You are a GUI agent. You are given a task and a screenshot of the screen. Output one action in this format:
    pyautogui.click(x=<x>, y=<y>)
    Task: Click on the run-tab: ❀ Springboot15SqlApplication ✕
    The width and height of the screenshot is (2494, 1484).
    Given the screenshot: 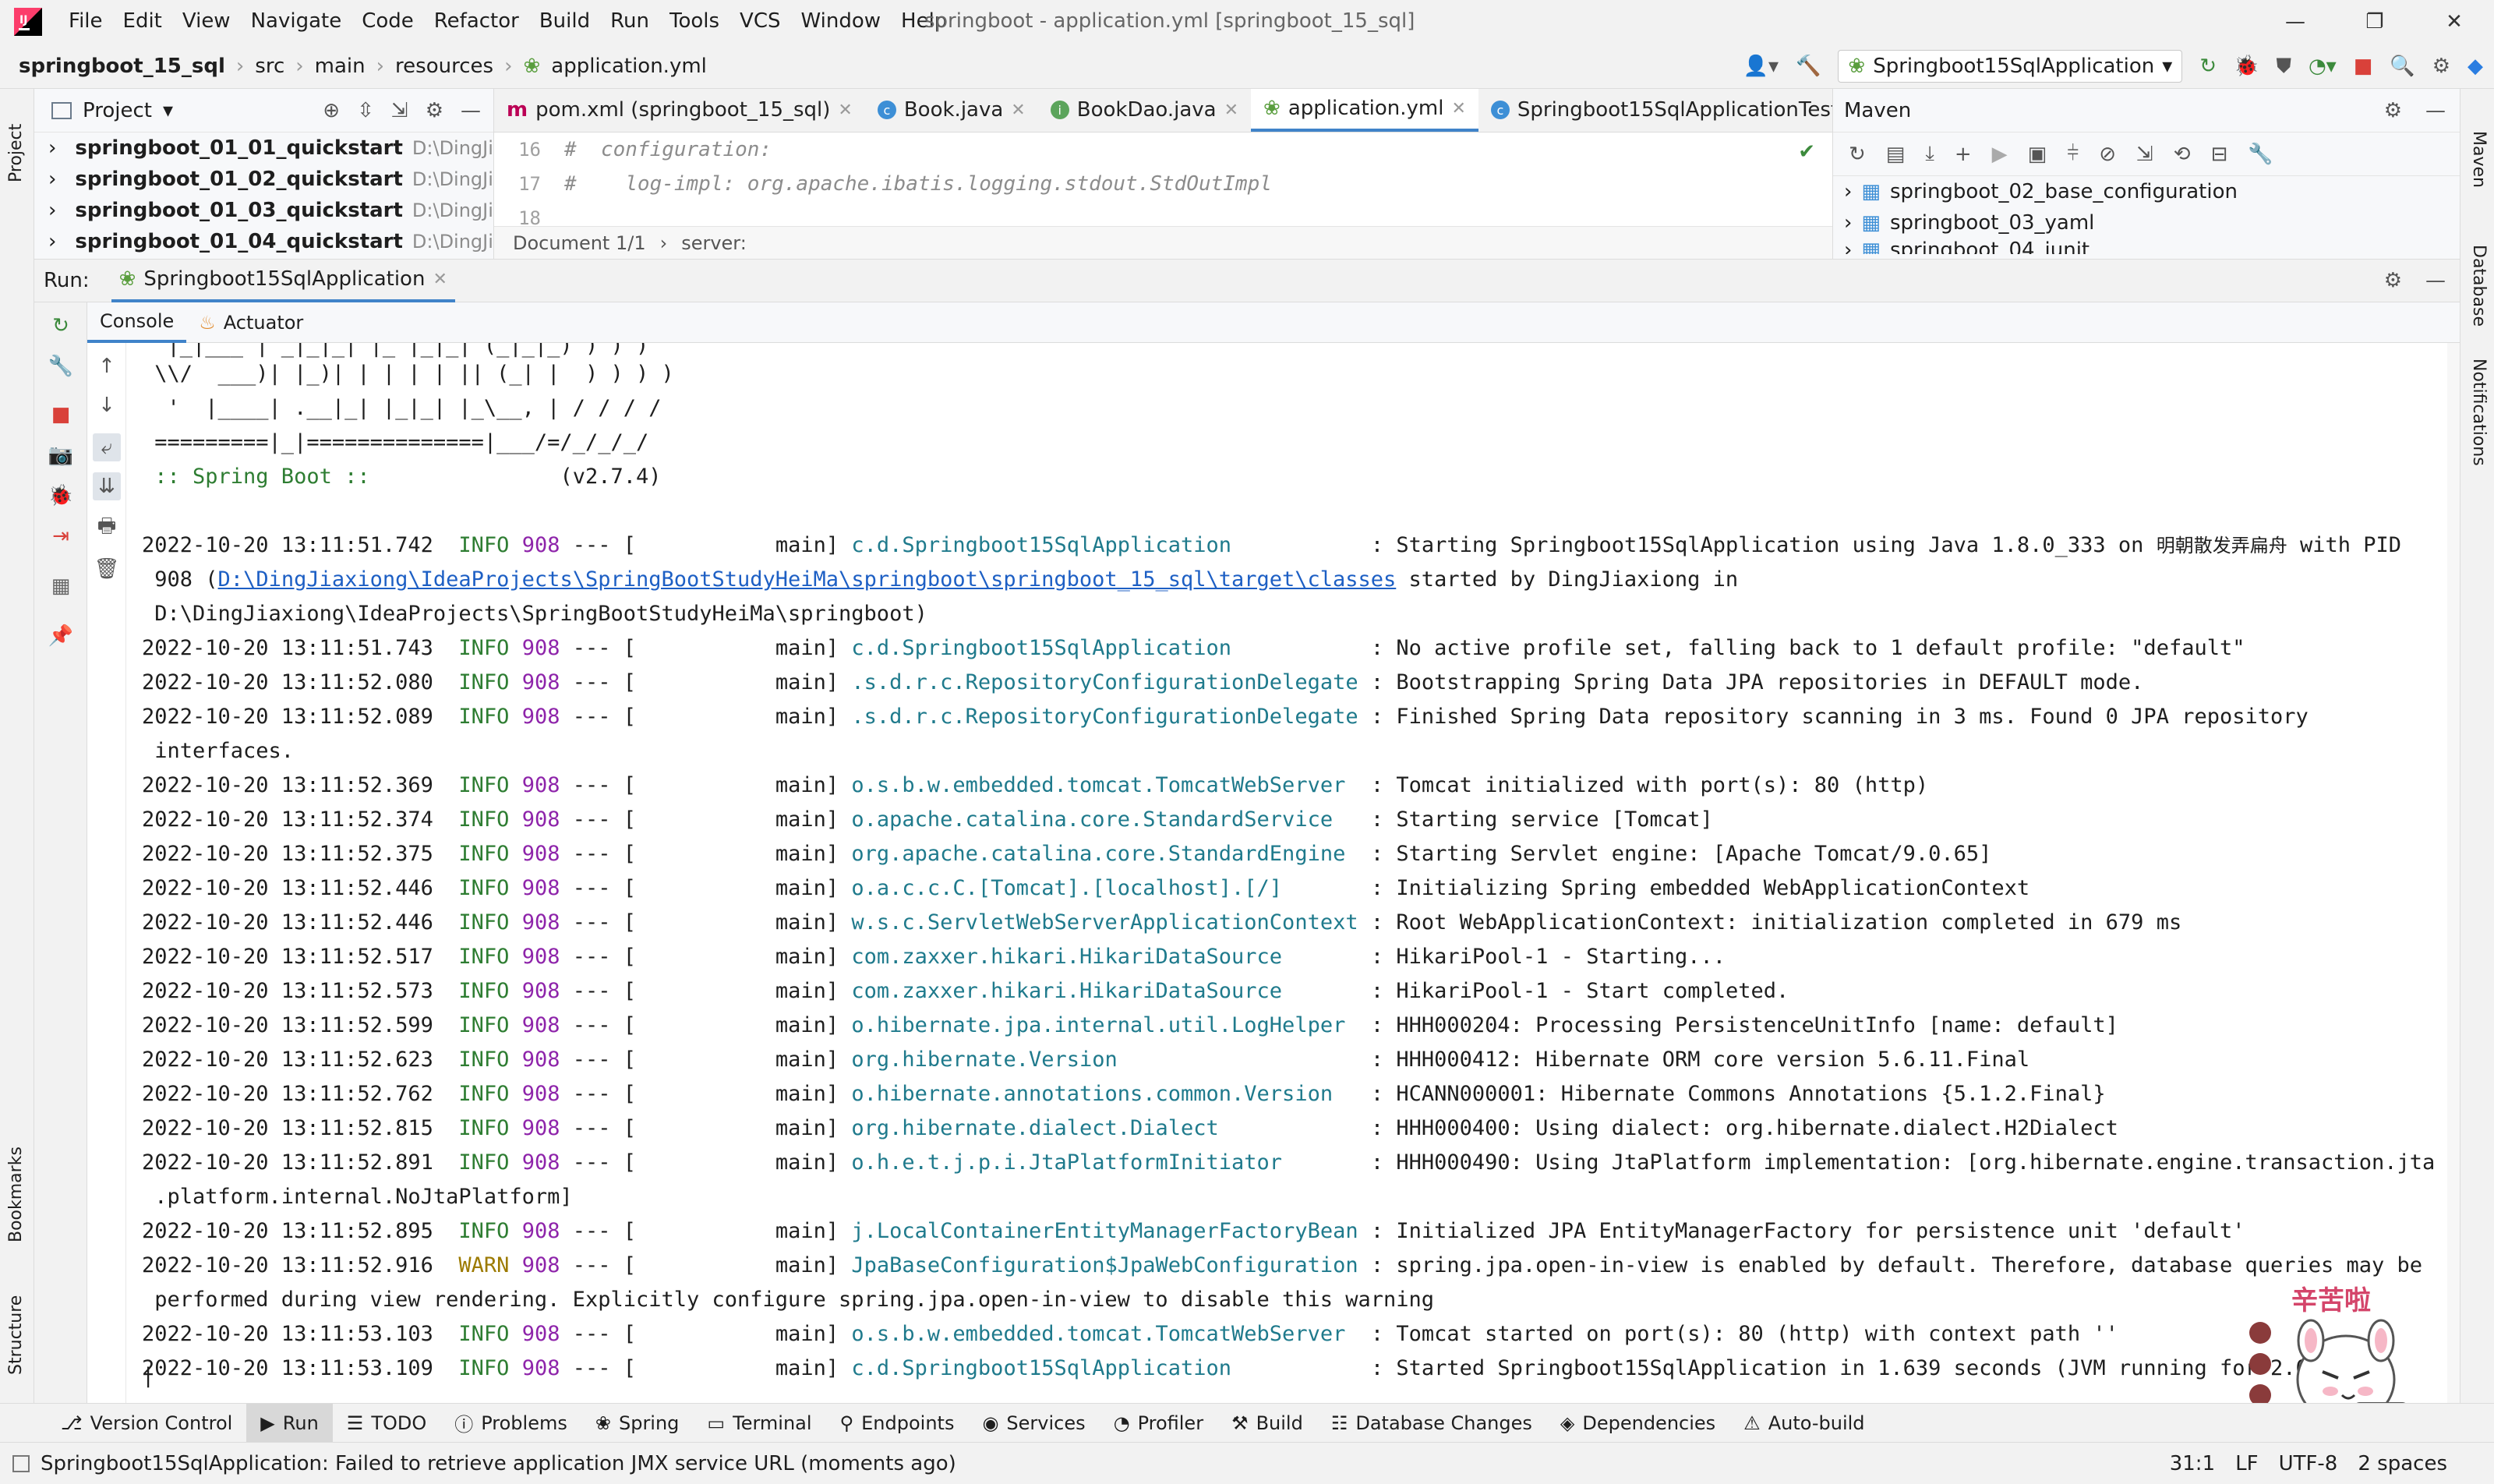 What is the action you would take?
    pyautogui.click(x=283, y=280)
    